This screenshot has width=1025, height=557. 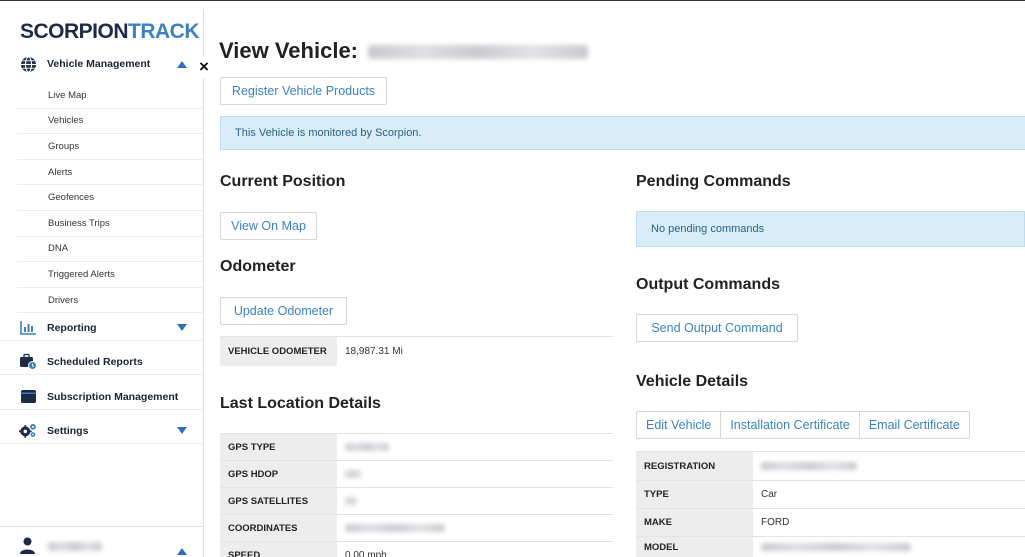 I want to click on monitored-alert: This Vehicle is monitored by Scorpion., so click(x=622, y=133).